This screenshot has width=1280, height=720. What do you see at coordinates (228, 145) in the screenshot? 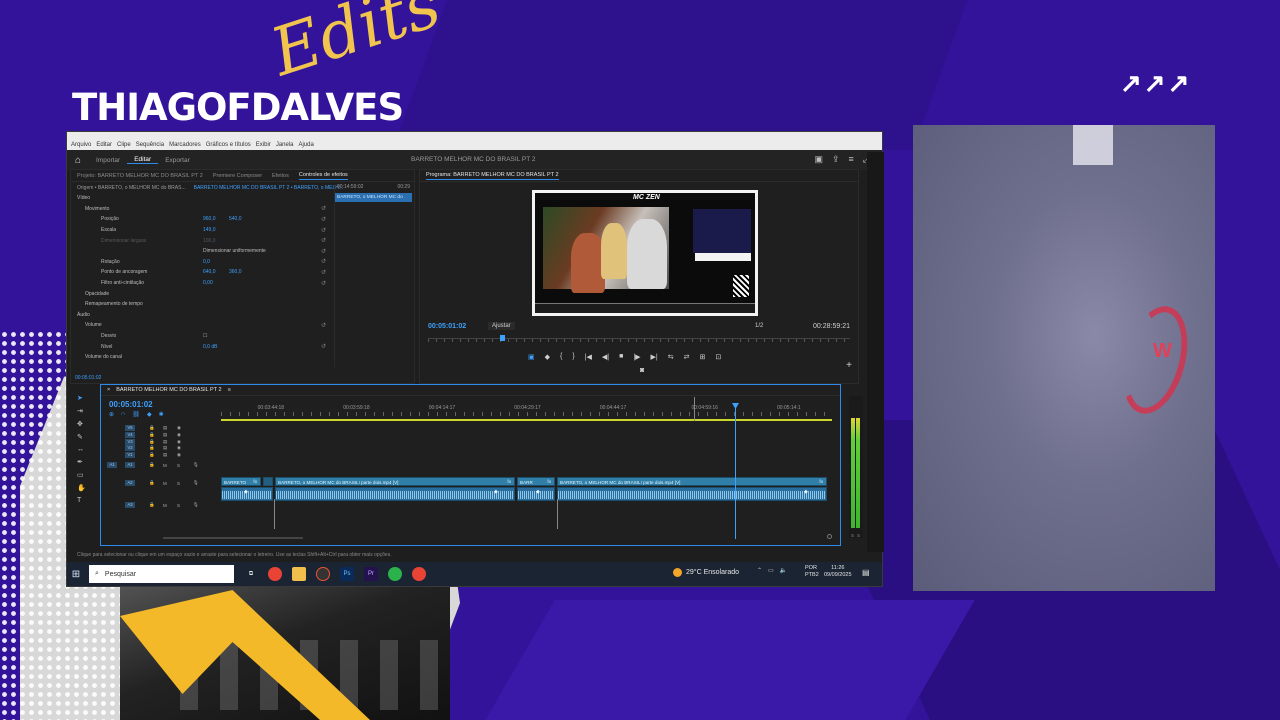
I see `menu-item: Gráficos e títulos` at bounding box center [228, 145].